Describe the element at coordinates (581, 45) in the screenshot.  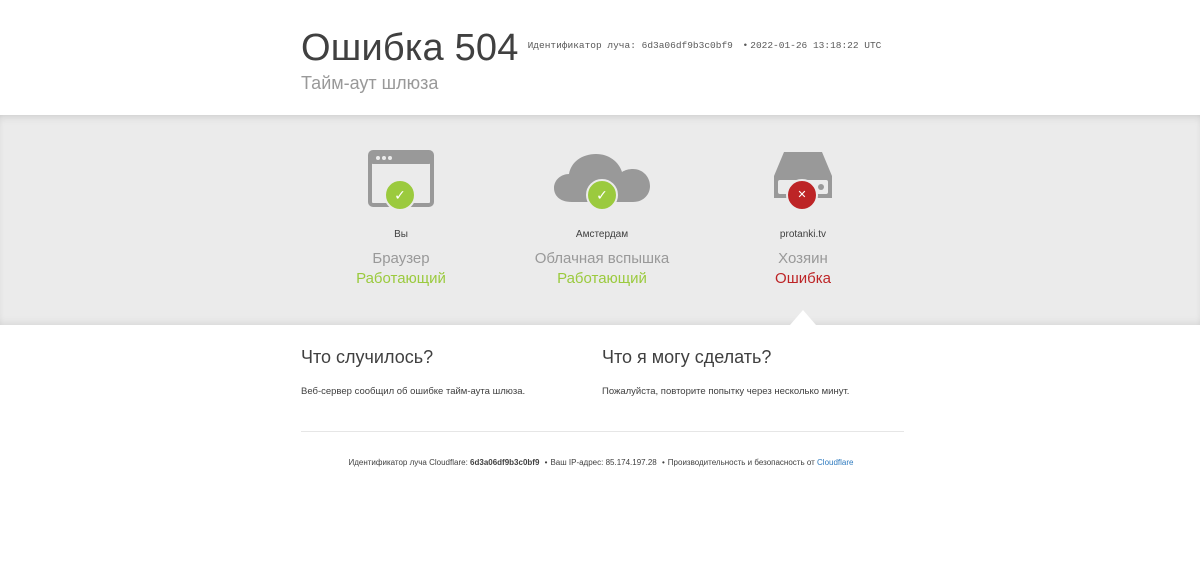
I see `ray-label: Идентификатор луча:` at that location.